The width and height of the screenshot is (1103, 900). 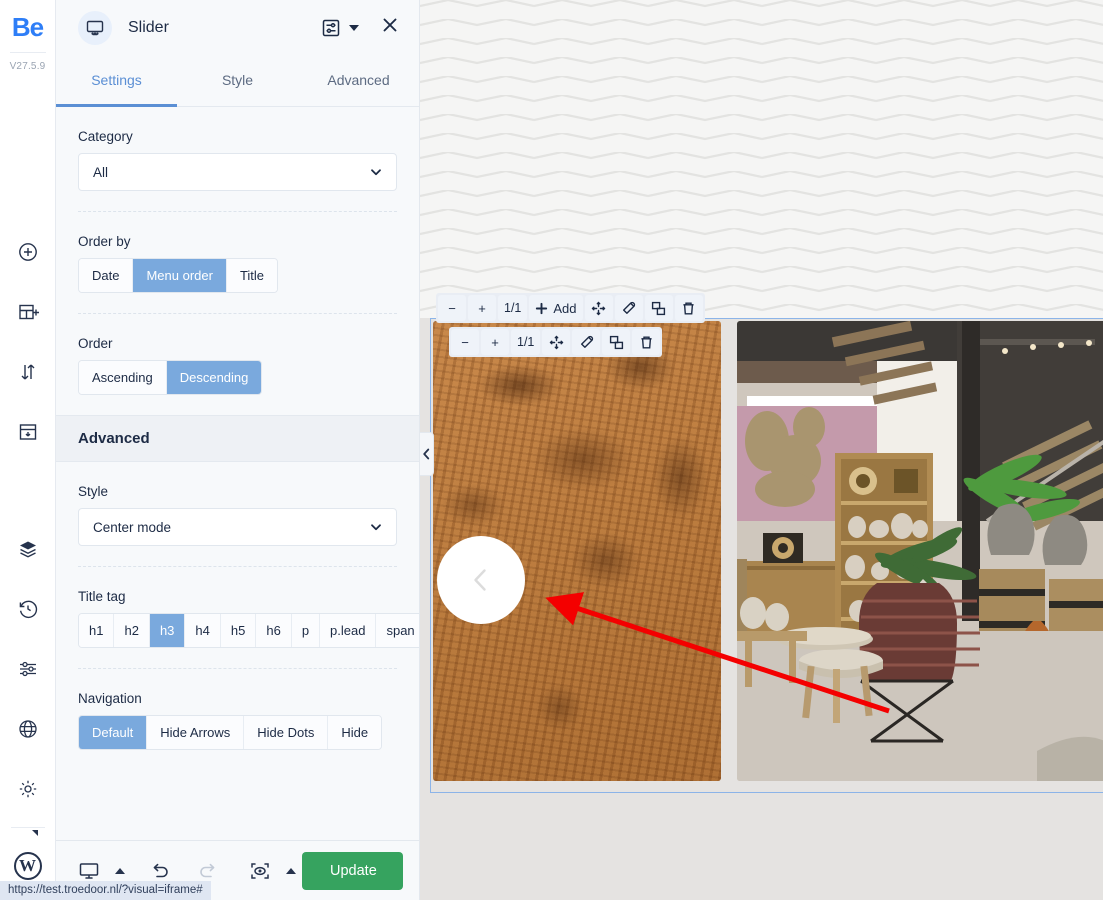 What do you see at coordinates (97, 630) in the screenshot?
I see `title-tag-option-h1: h1` at bounding box center [97, 630].